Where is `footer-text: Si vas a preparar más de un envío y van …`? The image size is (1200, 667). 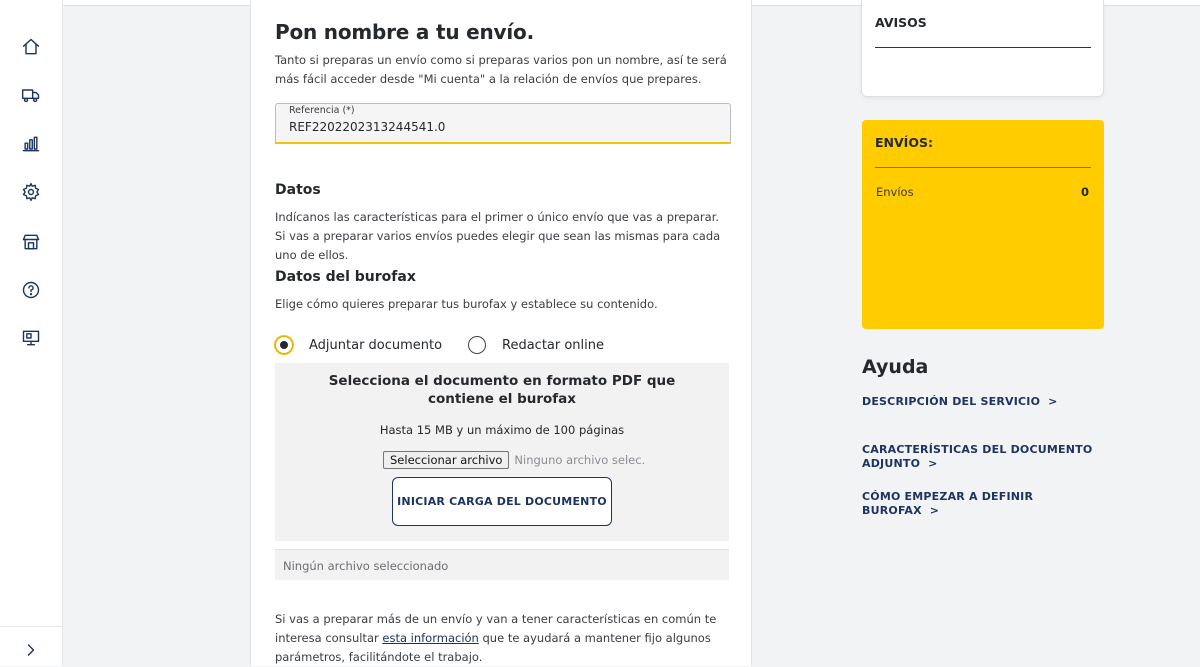 footer-text: Si vas a preparar más de un envío y van … is located at coordinates (504, 638).